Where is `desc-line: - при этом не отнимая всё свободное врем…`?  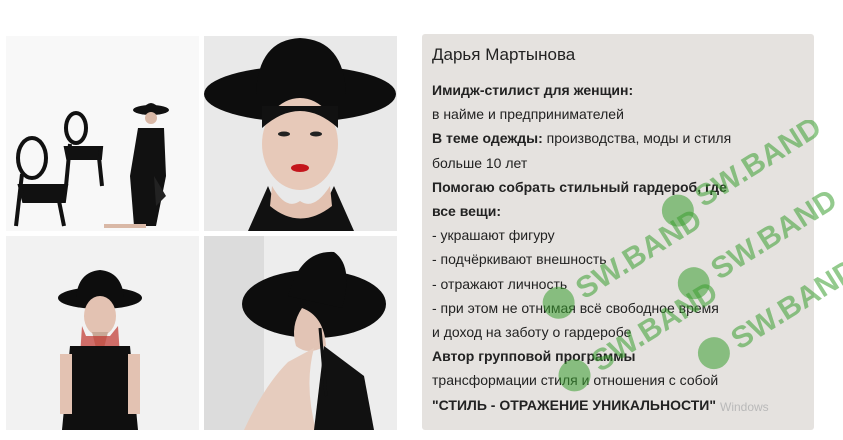
desc-line: - при этом не отнимая всё свободное врем… is located at coordinates (575, 307).